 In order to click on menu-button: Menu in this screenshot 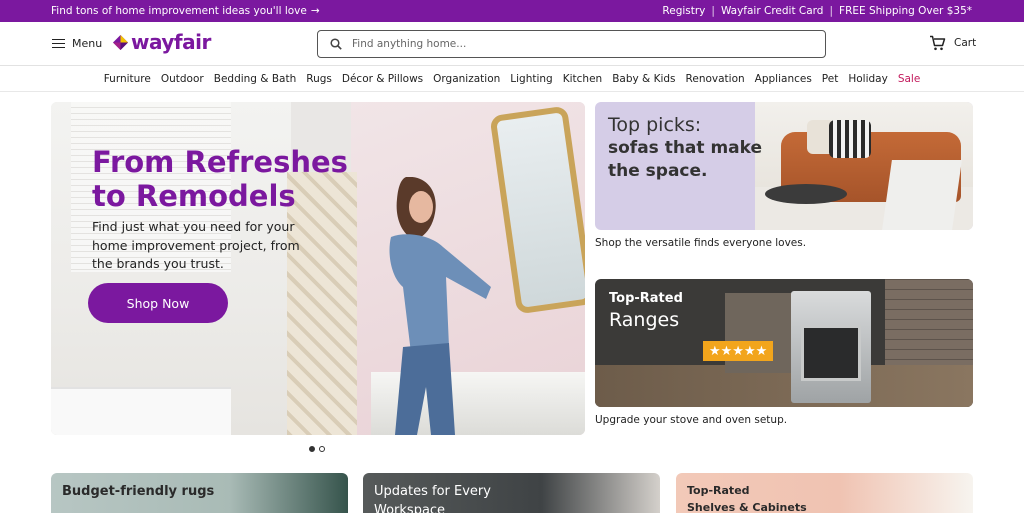, I will do `click(77, 43)`.